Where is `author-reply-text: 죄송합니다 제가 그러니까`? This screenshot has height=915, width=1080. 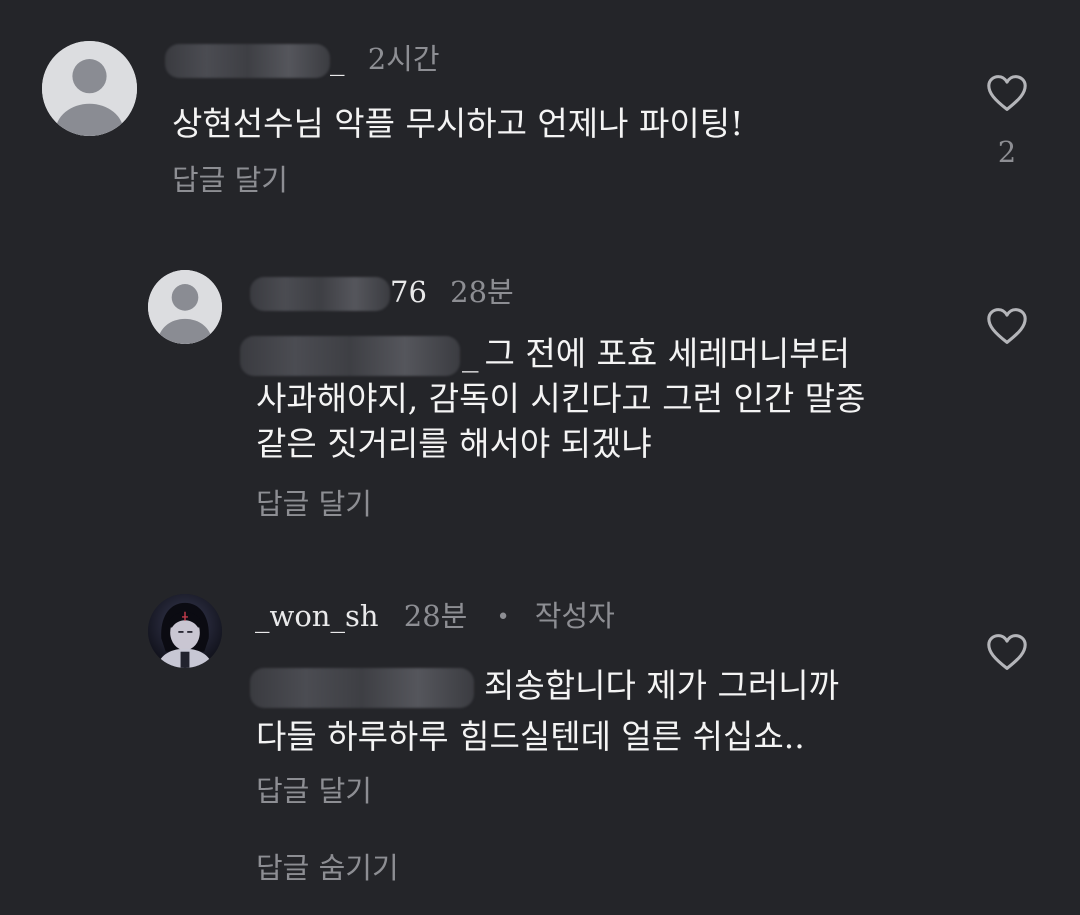 author-reply-text: 죄송합니다 제가 그러니까 is located at coordinates (544, 685).